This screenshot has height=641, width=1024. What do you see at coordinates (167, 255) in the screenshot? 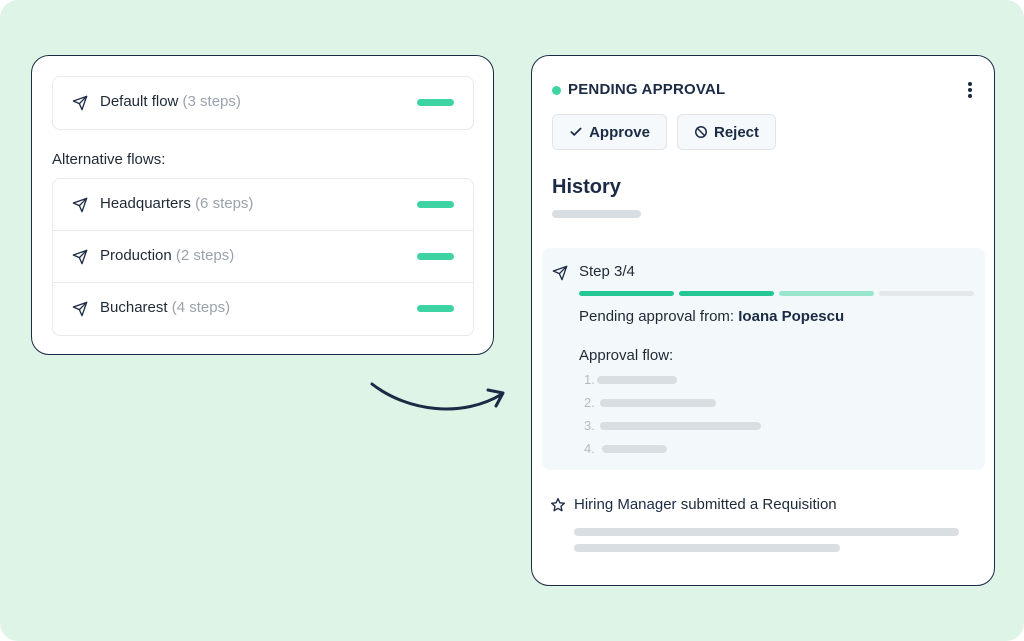
I see `flow-name: Production (2 steps)` at bounding box center [167, 255].